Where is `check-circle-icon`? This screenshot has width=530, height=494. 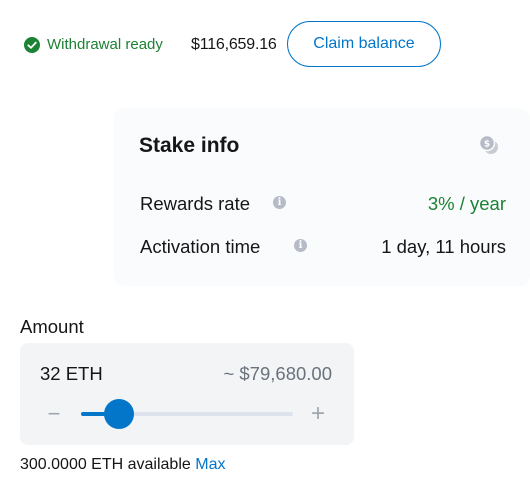 check-circle-icon is located at coordinates (32, 45).